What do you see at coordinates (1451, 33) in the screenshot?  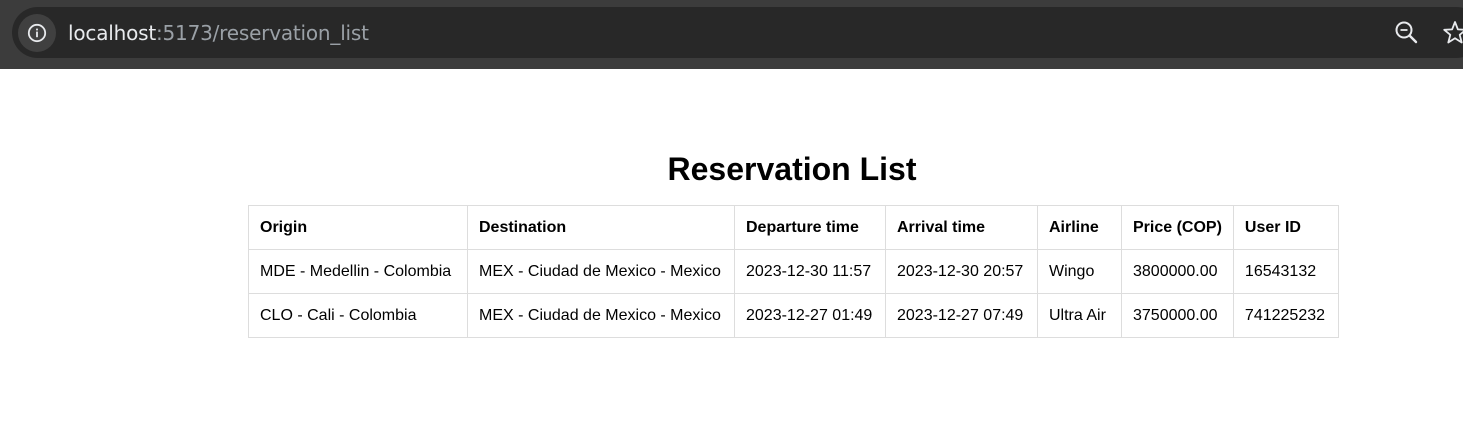 I see `bookmark-button` at bounding box center [1451, 33].